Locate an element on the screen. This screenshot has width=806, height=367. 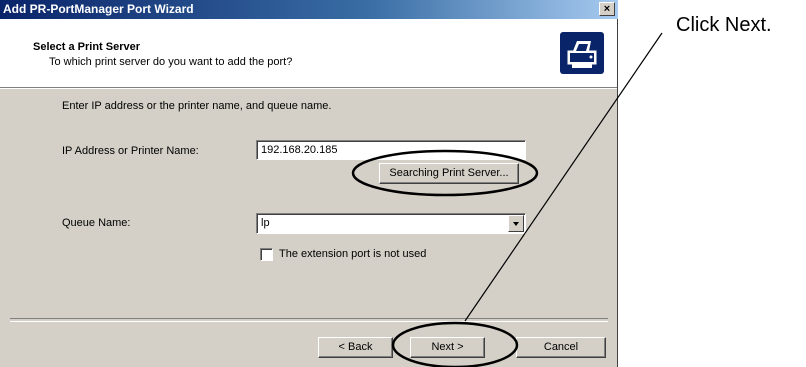
title-bar: Add PR-PortManager Port Wizard × is located at coordinates (309, 9).